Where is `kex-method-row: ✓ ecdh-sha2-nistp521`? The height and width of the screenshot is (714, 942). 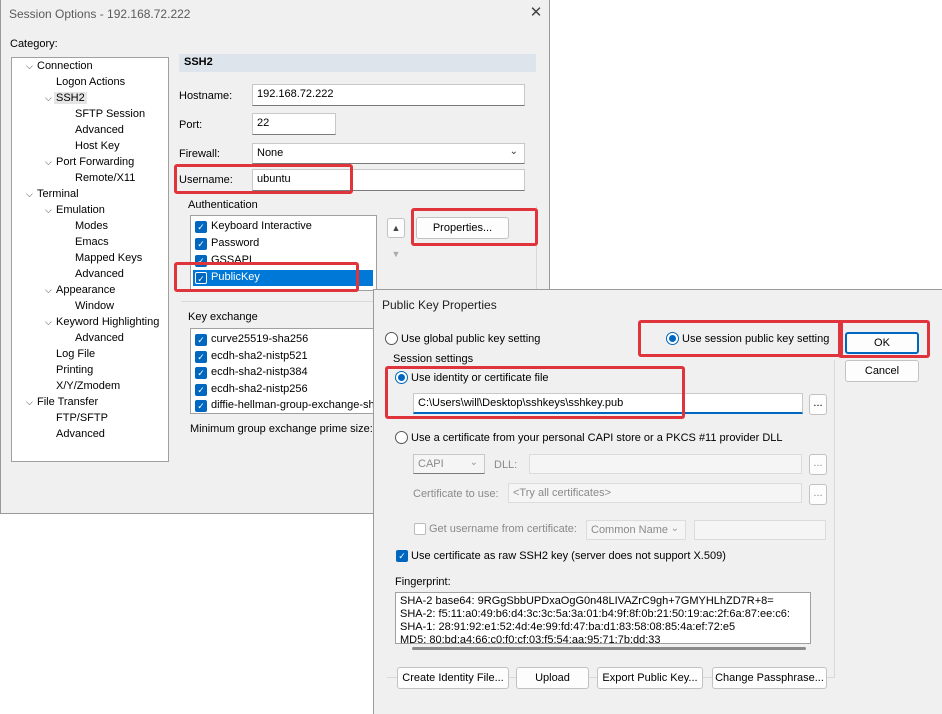
kex-method-row: ✓ ecdh-sha2-nistp521 is located at coordinates (283, 357).